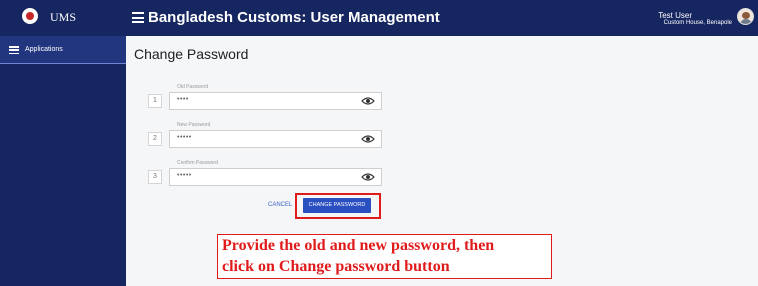 Image resolution: width=758 pixels, height=286 pixels. I want to click on step-number-3: 3, so click(155, 177).